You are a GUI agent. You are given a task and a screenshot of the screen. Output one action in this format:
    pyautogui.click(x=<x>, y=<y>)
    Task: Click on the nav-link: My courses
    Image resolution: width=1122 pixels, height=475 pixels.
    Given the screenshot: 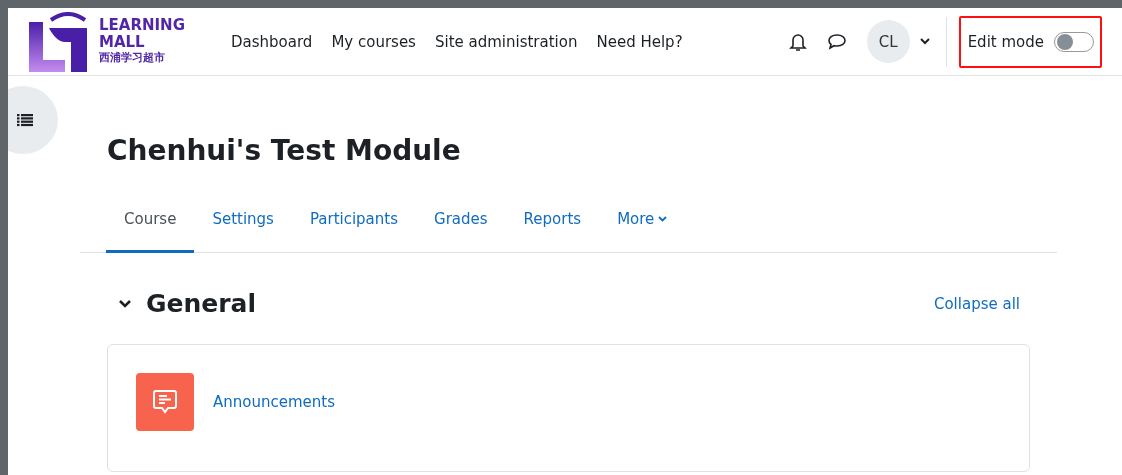 What is the action you would take?
    pyautogui.click(x=373, y=41)
    